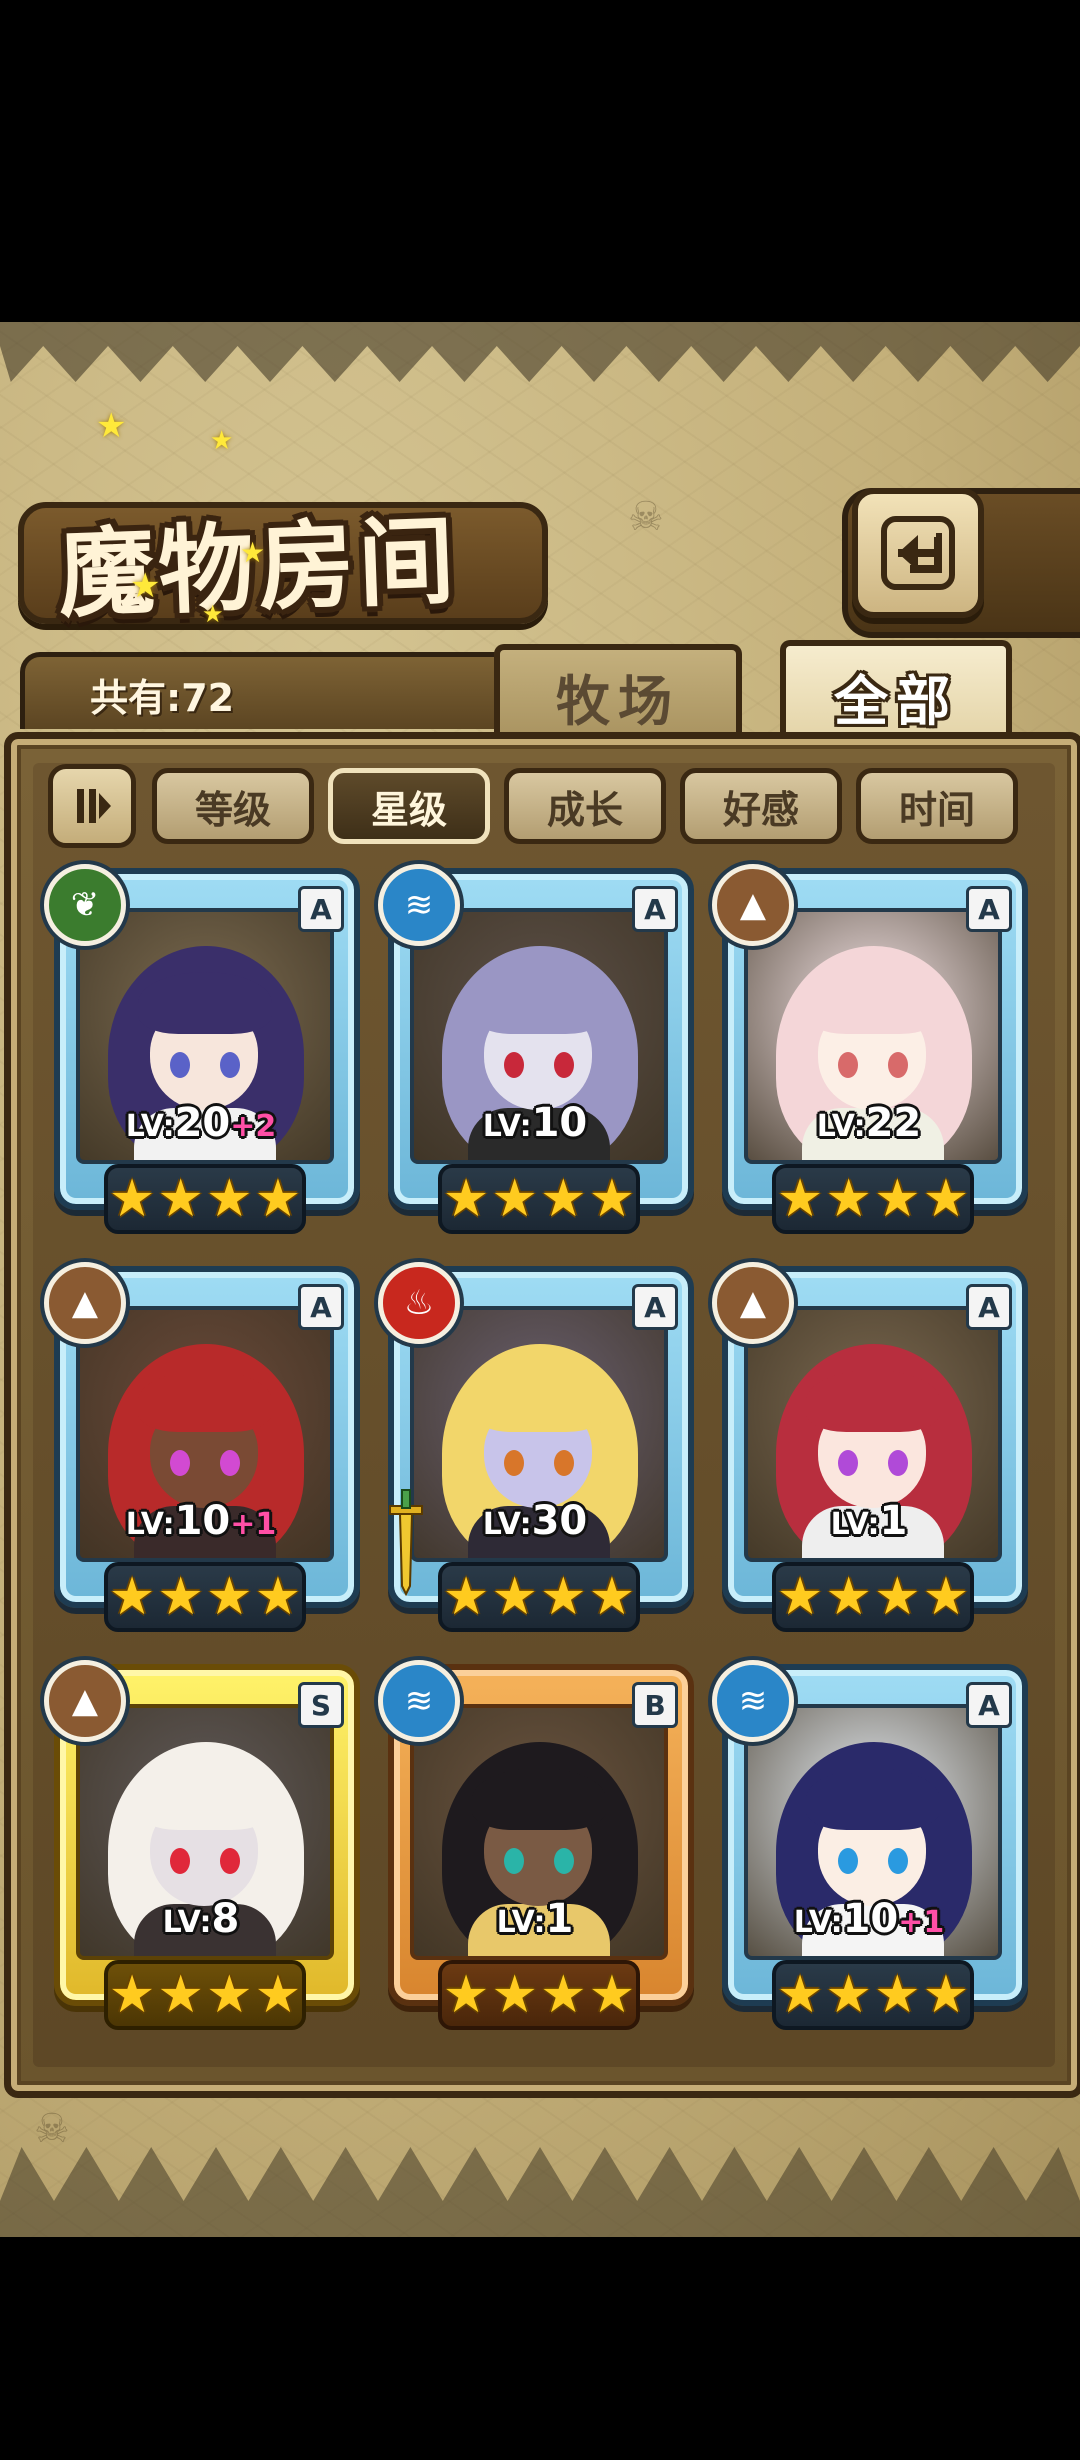  Describe the element at coordinates (233, 806) in the screenshot. I see `sort-by-level-button: 等级` at that location.